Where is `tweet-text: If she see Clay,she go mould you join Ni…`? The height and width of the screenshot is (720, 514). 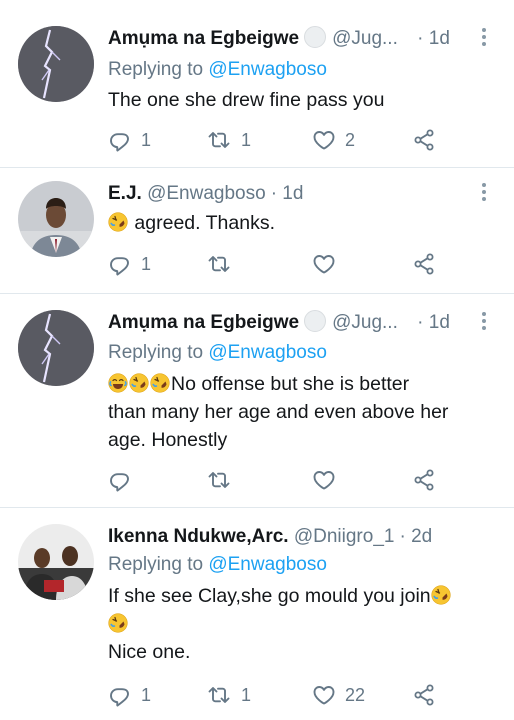 tweet-text: If she see Clay,she go mould you join Ni… is located at coordinates (280, 624).